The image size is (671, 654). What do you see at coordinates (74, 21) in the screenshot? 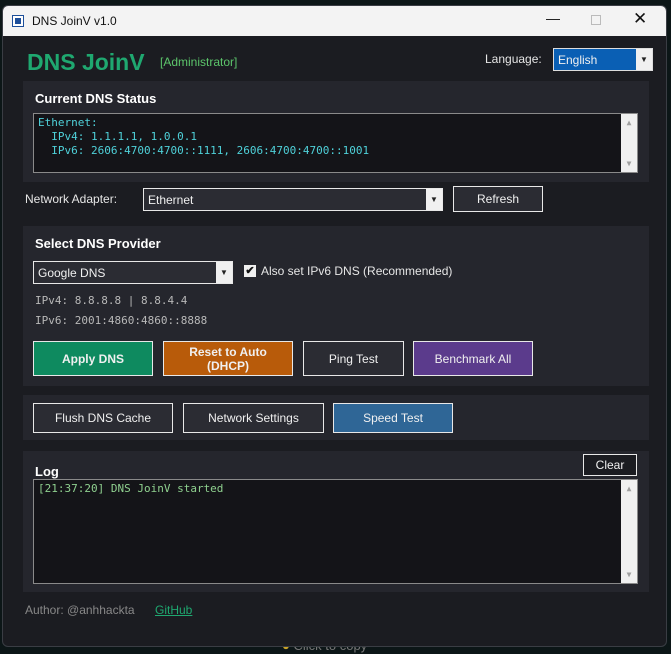
I see `window-title: DNS JoinV v1.0` at bounding box center [74, 21].